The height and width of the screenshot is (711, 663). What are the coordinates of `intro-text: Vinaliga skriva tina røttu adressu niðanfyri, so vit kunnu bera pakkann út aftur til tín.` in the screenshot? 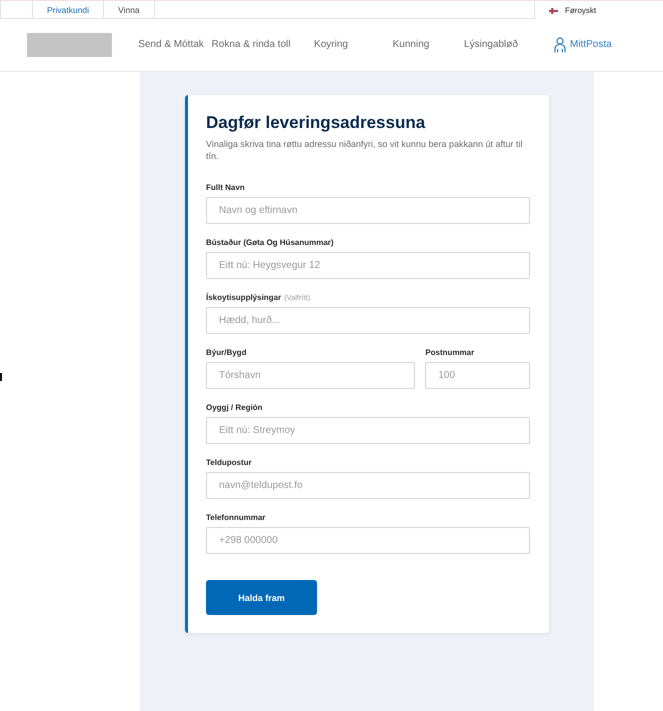 It's located at (365, 150).